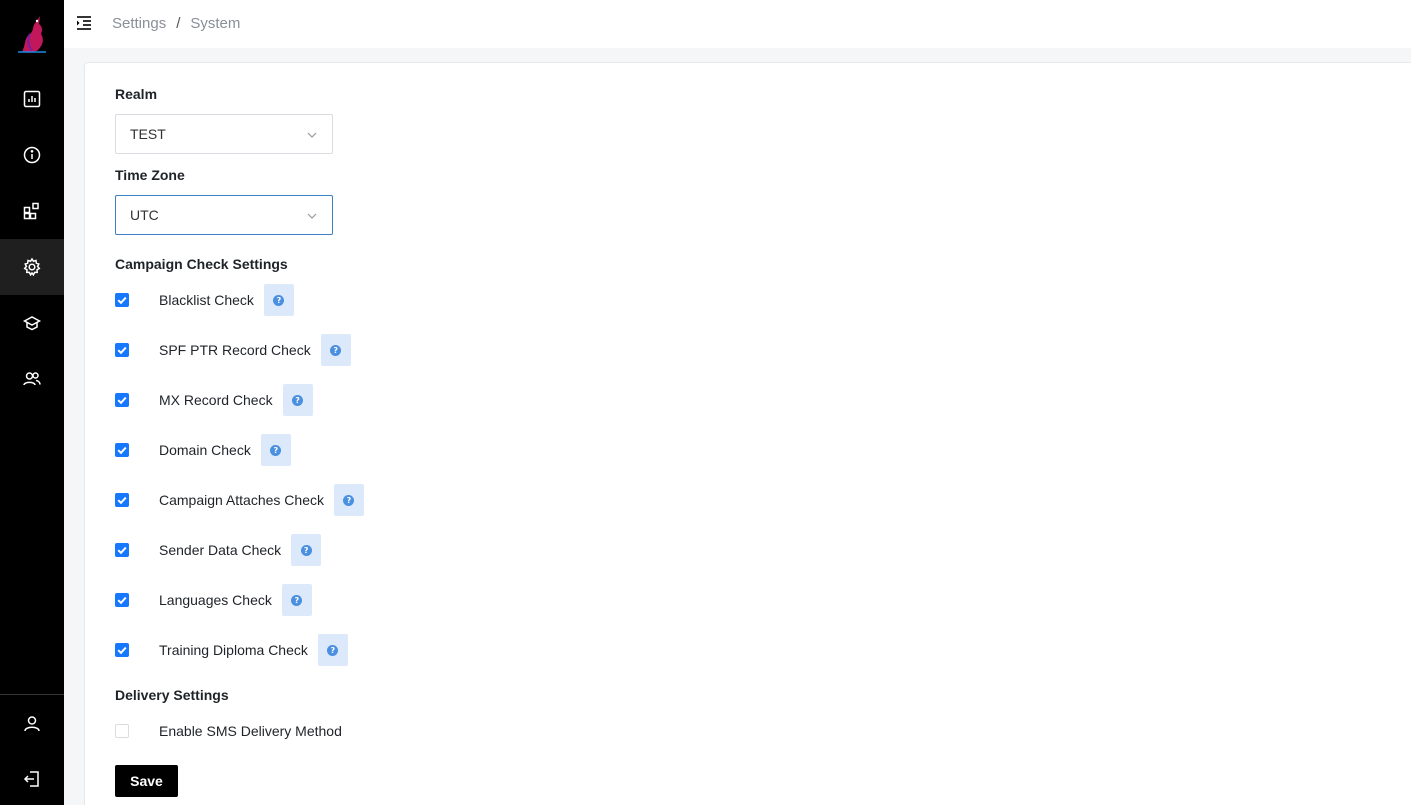  I want to click on top-bar: Settings / System, so click(737, 24).